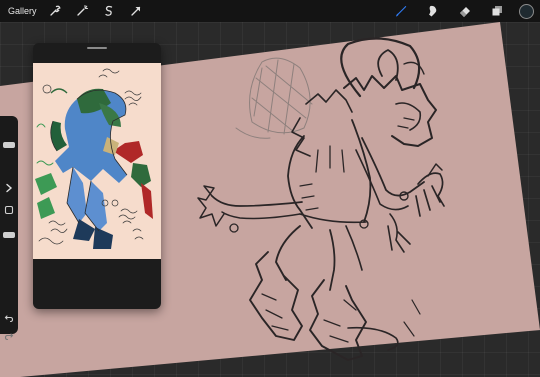 The image size is (540, 377). Describe the element at coordinates (9, 318) in the screenshot. I see `undo-icon` at that location.